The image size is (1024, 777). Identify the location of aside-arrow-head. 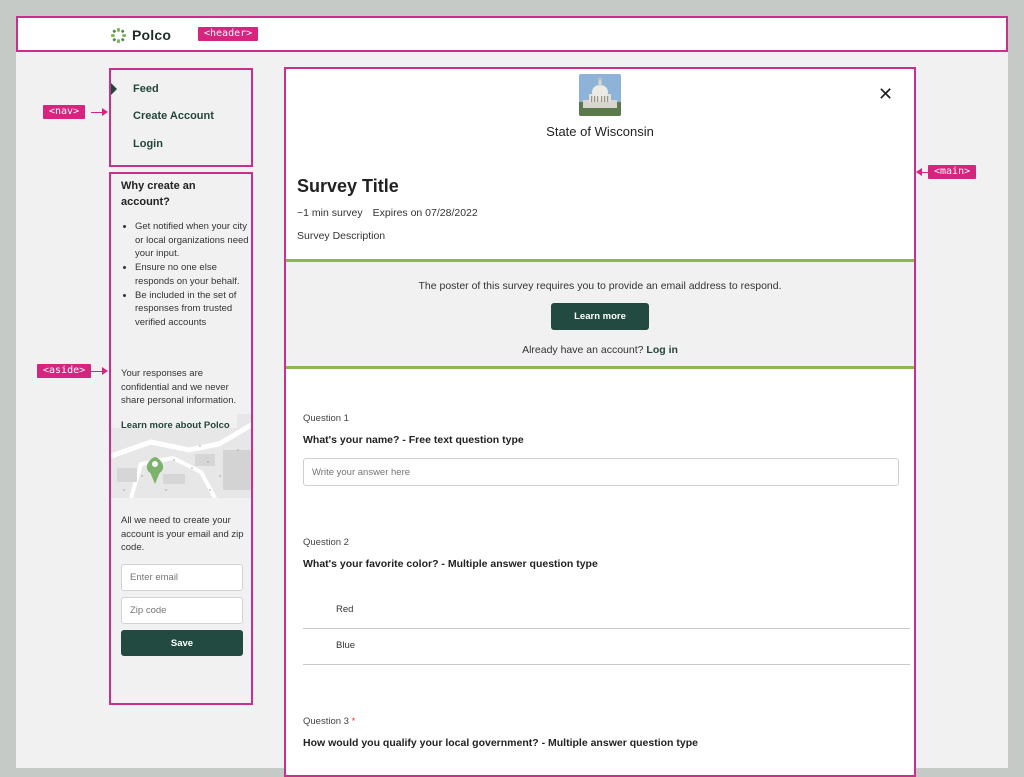
(105, 371).